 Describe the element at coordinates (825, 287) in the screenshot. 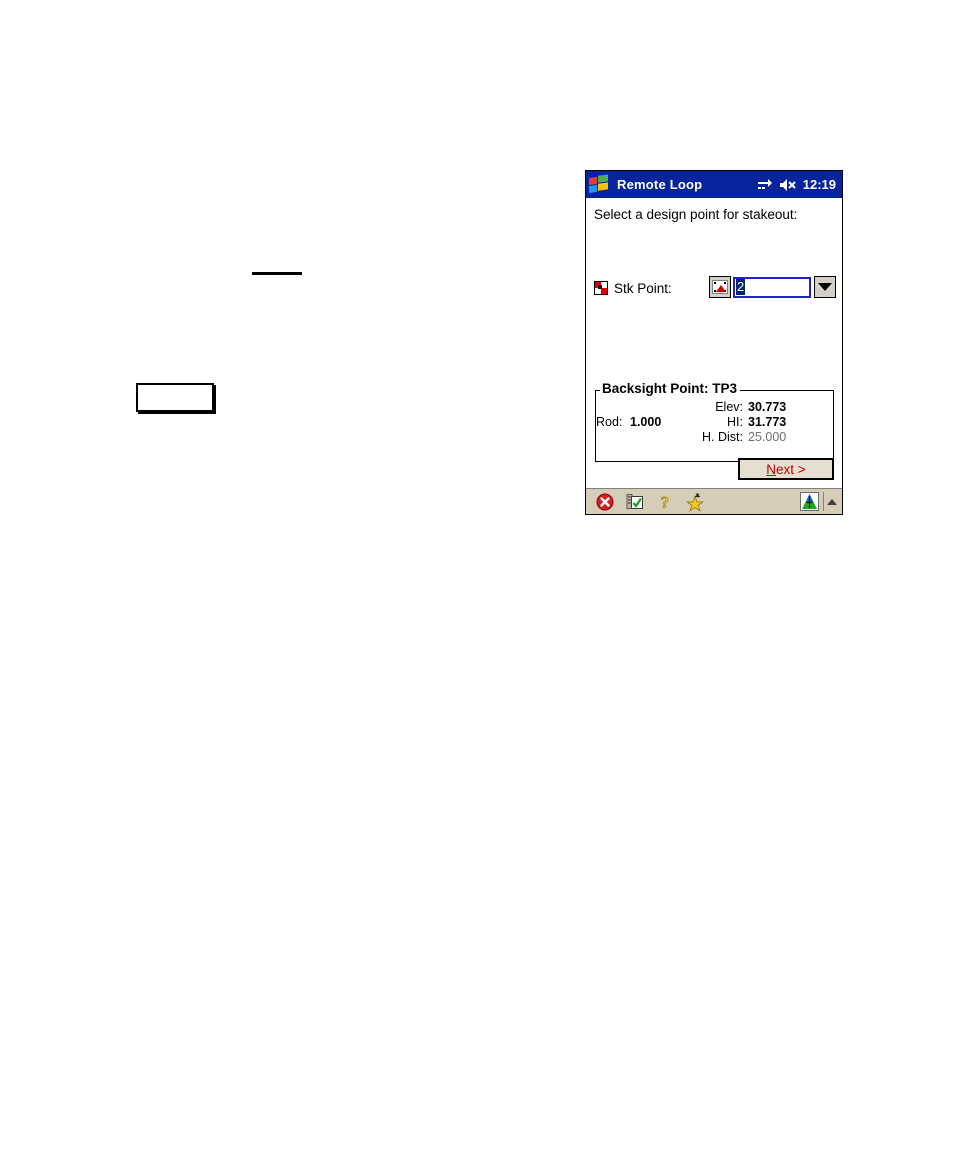

I see `chevron-down-icon` at that location.